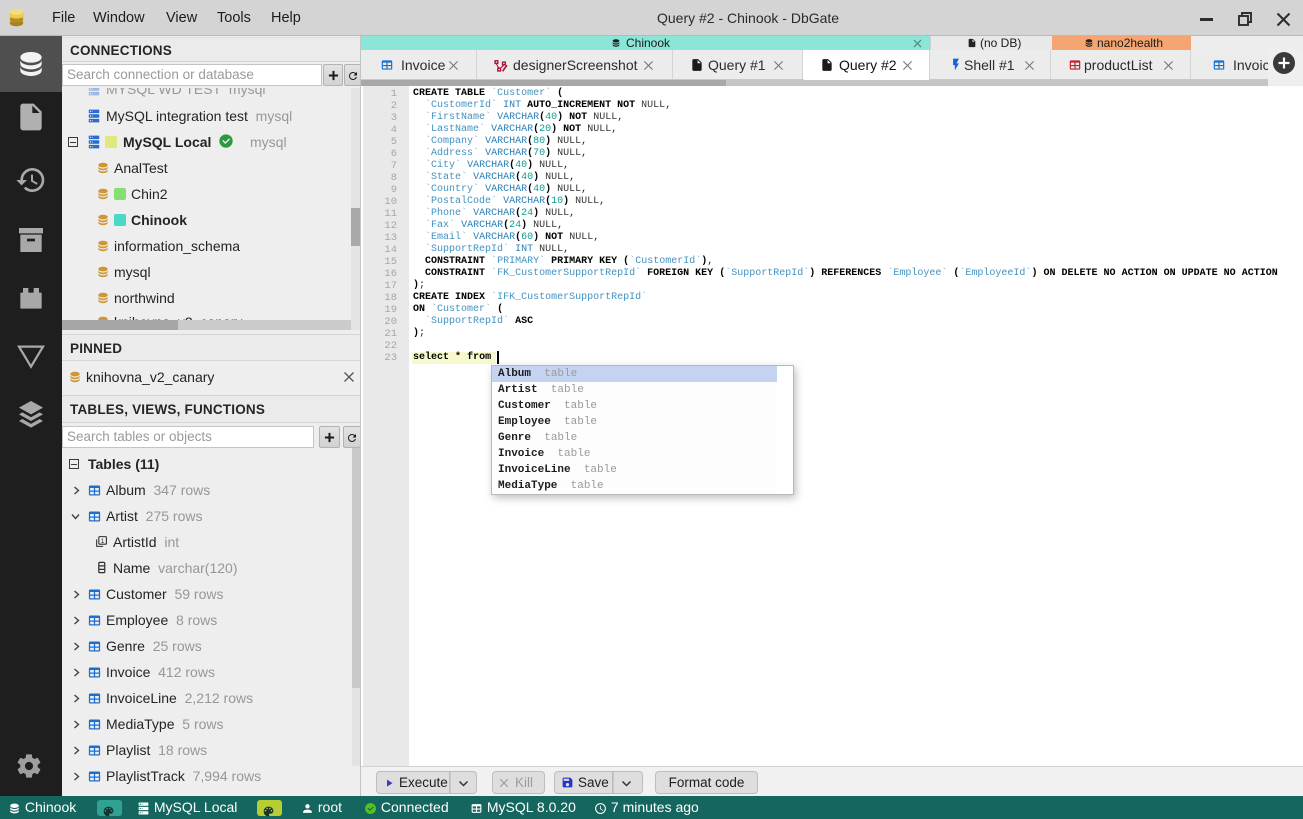  Describe the element at coordinates (103, 541) in the screenshot. I see `svg-text: 1` at that location.